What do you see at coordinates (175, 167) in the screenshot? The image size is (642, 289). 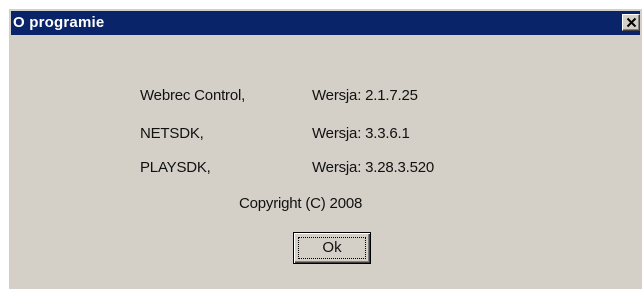 I see `component-name-playsdk: PLAYSDK,` at bounding box center [175, 167].